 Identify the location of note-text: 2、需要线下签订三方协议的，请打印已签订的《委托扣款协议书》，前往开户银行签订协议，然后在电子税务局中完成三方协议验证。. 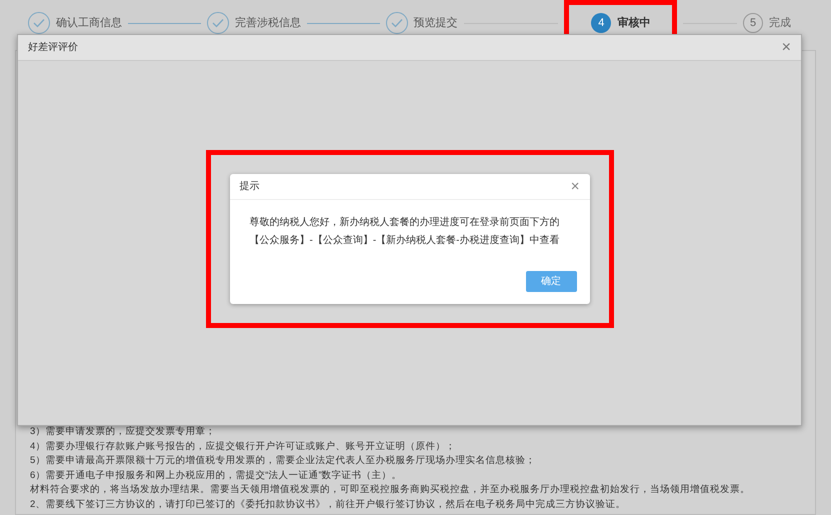
(328, 505).